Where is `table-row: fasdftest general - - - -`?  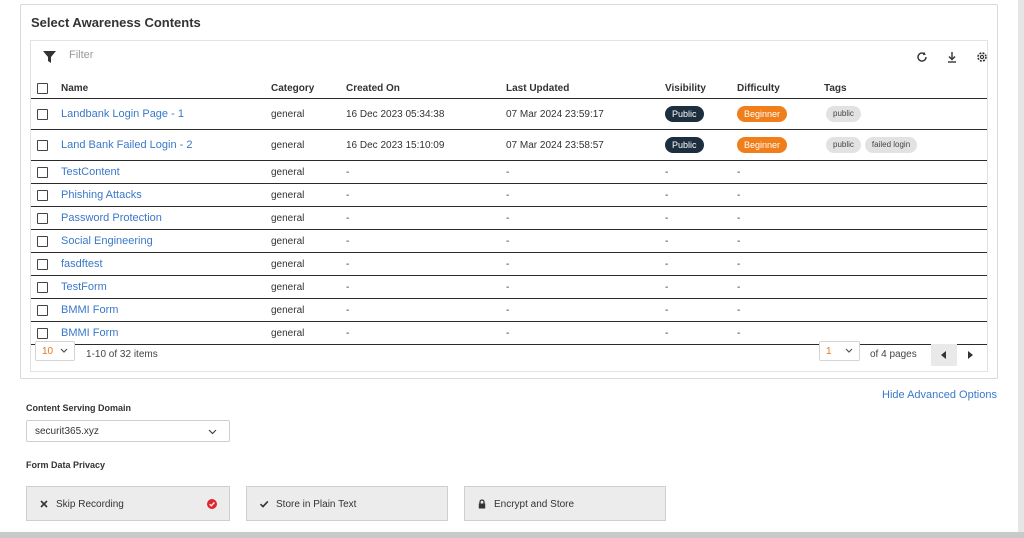
table-row: fasdftest general - - - - is located at coordinates (509, 264).